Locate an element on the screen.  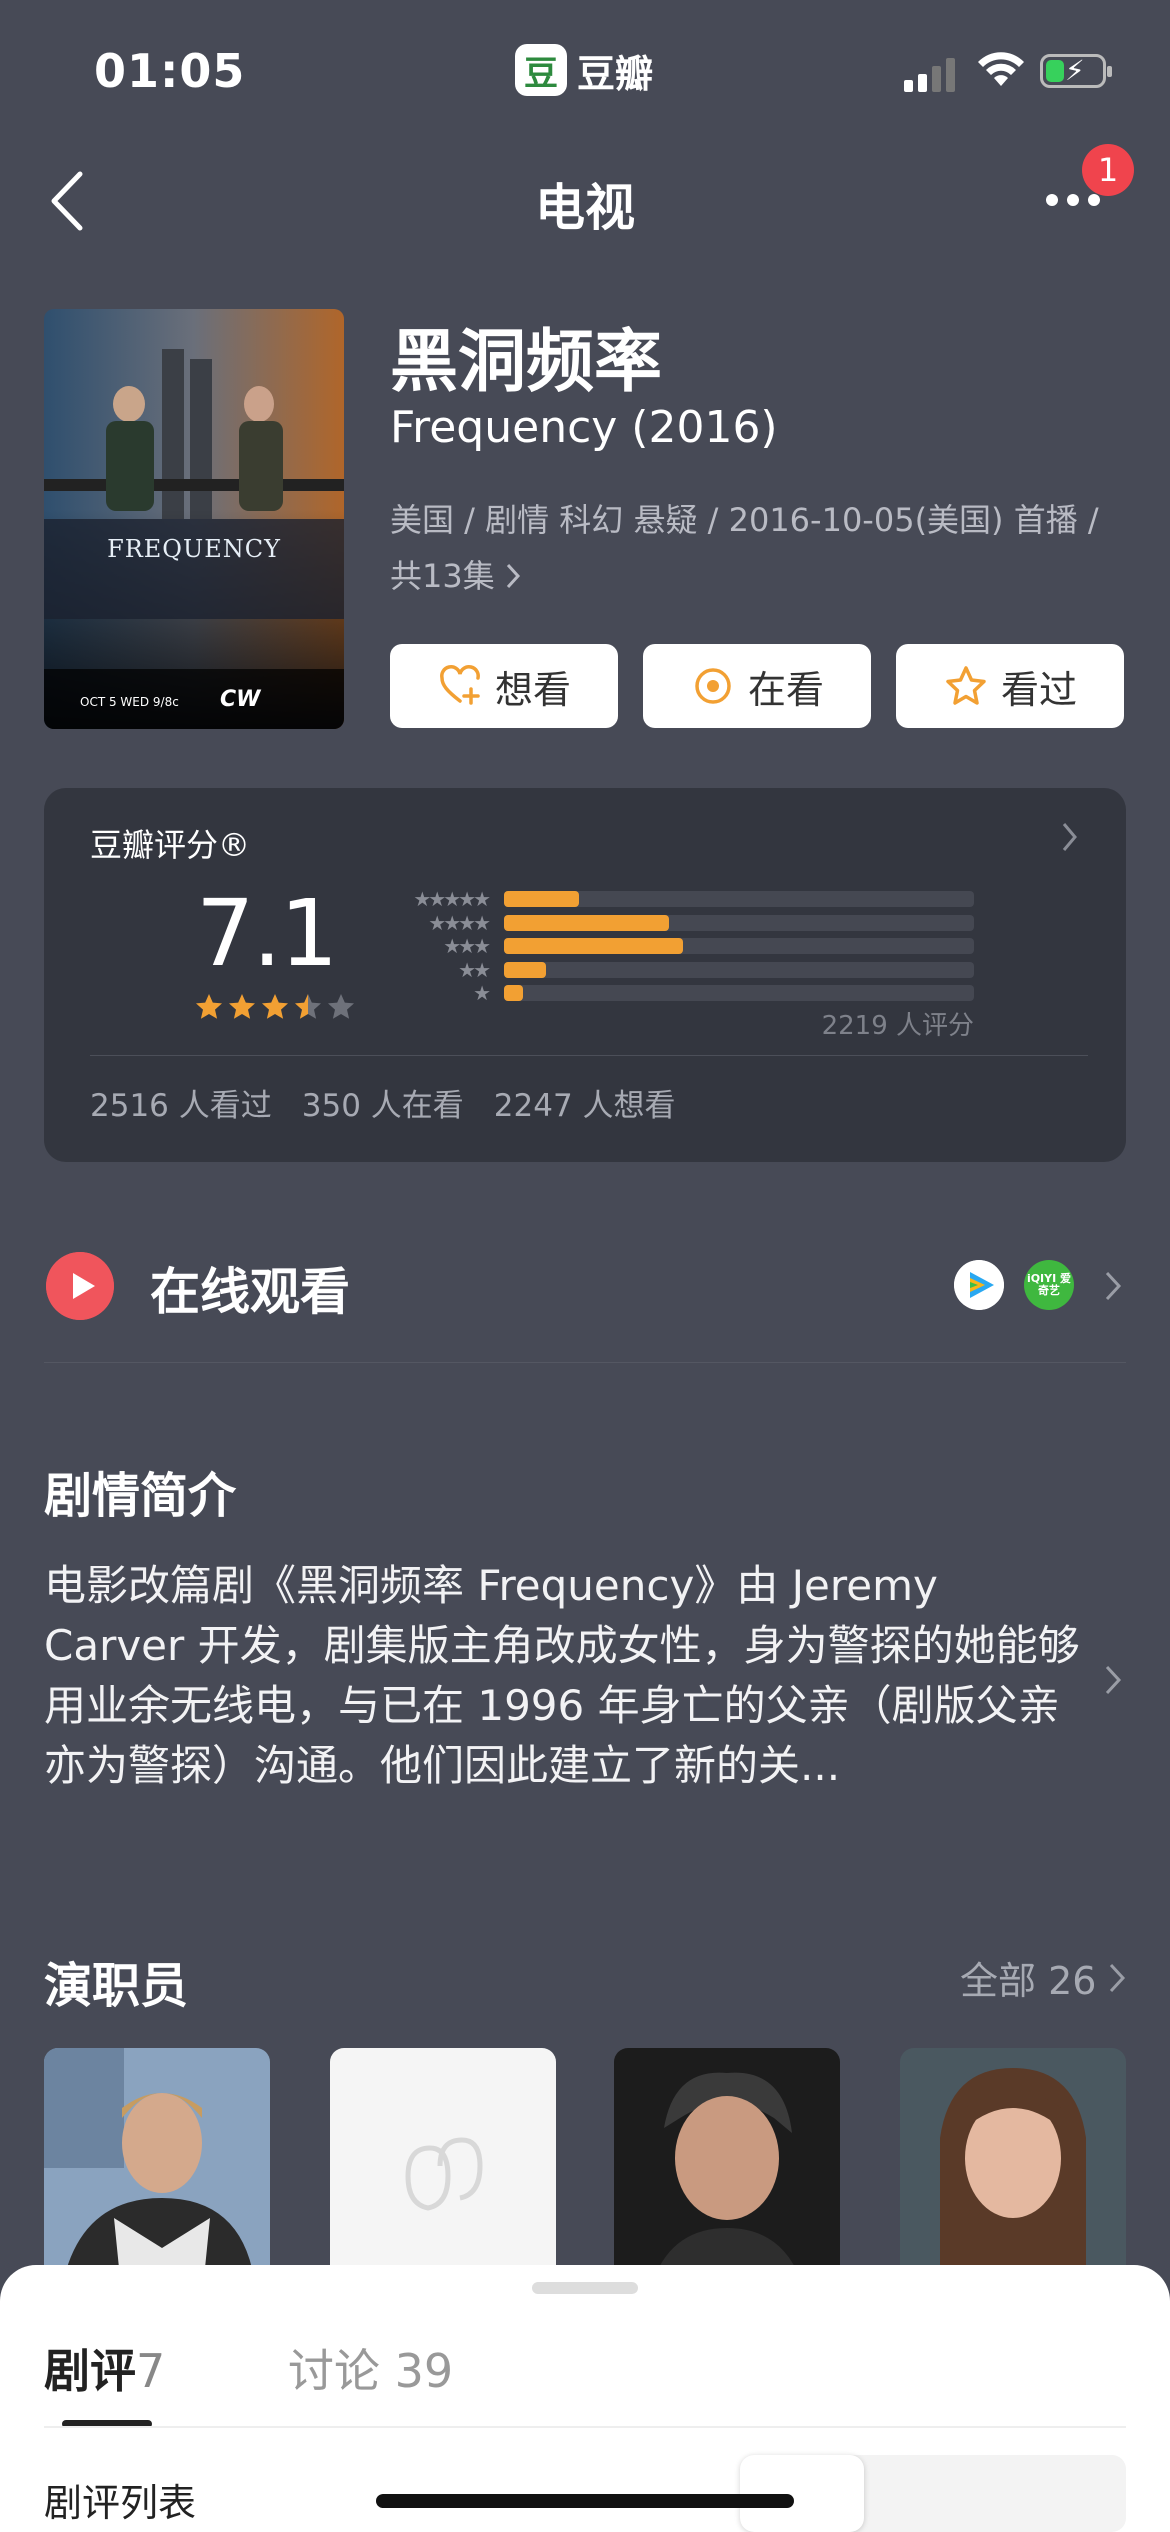
distribution-star-label: ★★★ is located at coordinates (467, 946).